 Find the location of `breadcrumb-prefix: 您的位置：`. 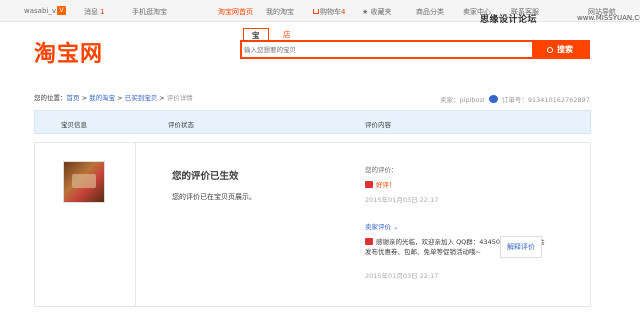

breadcrumb-prefix: 您的位置： is located at coordinates (50, 98).